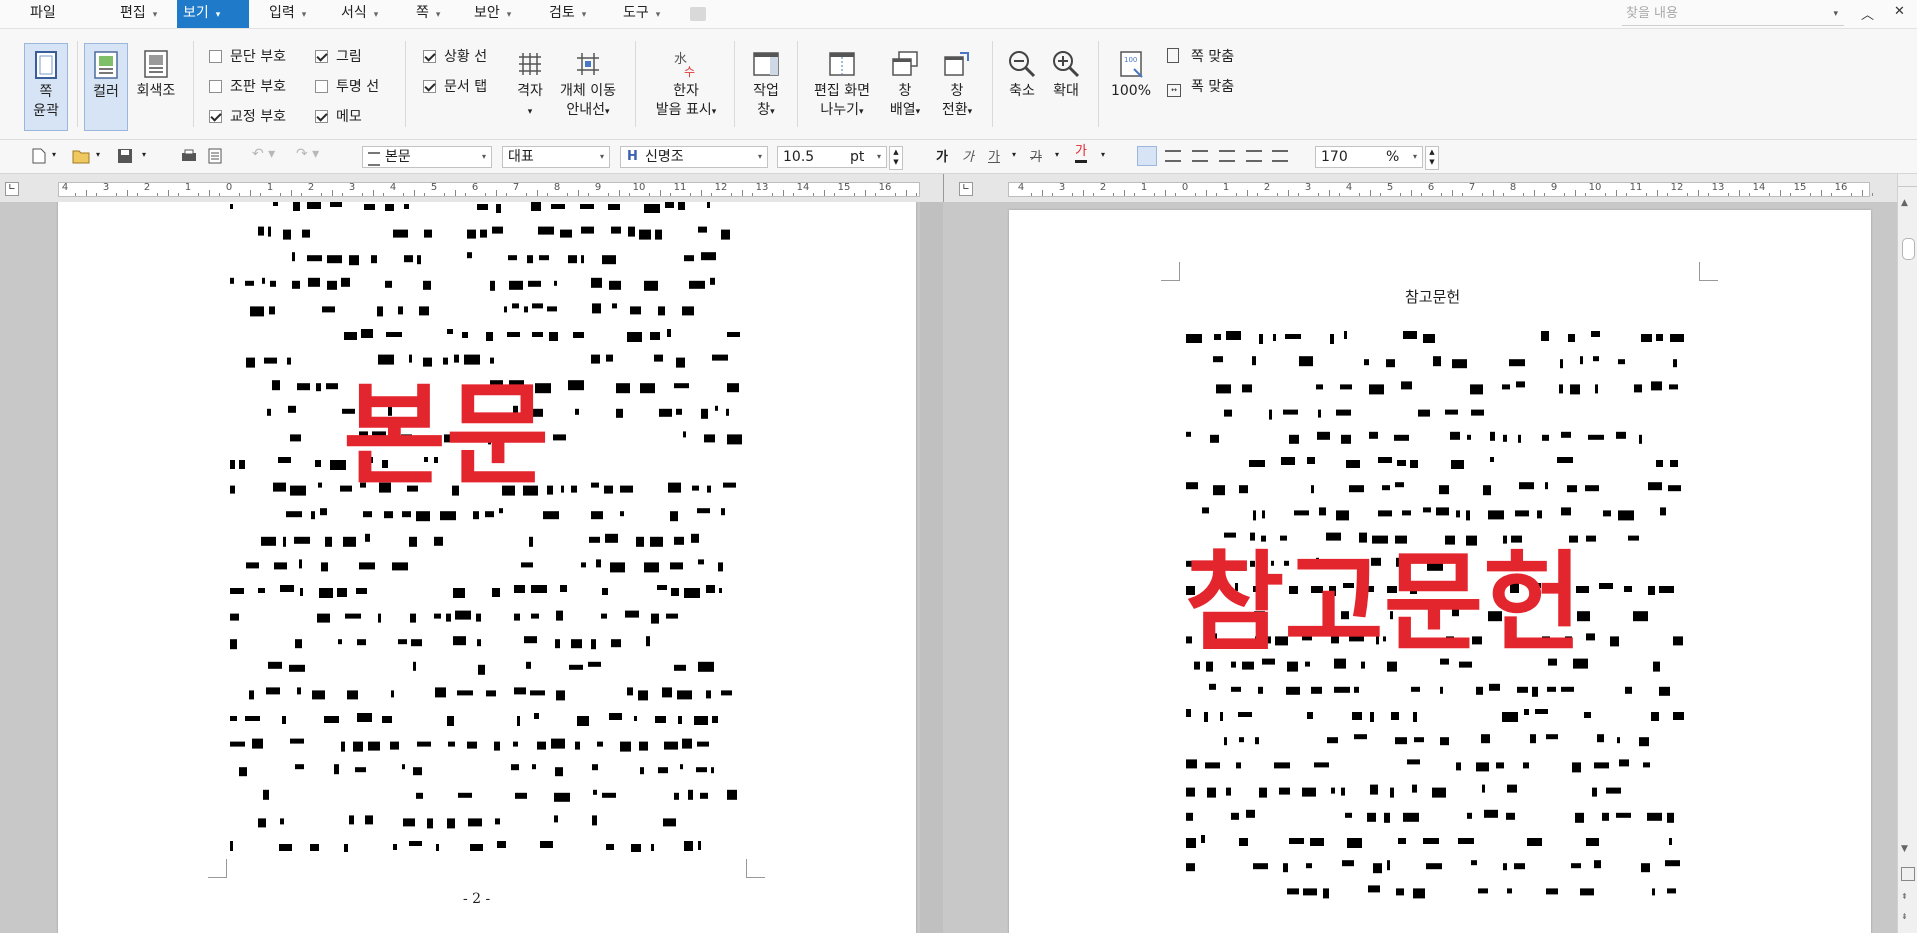 The width and height of the screenshot is (1917, 933). Describe the element at coordinates (1200, 156) in the screenshot. I see `align-center-icon` at that location.